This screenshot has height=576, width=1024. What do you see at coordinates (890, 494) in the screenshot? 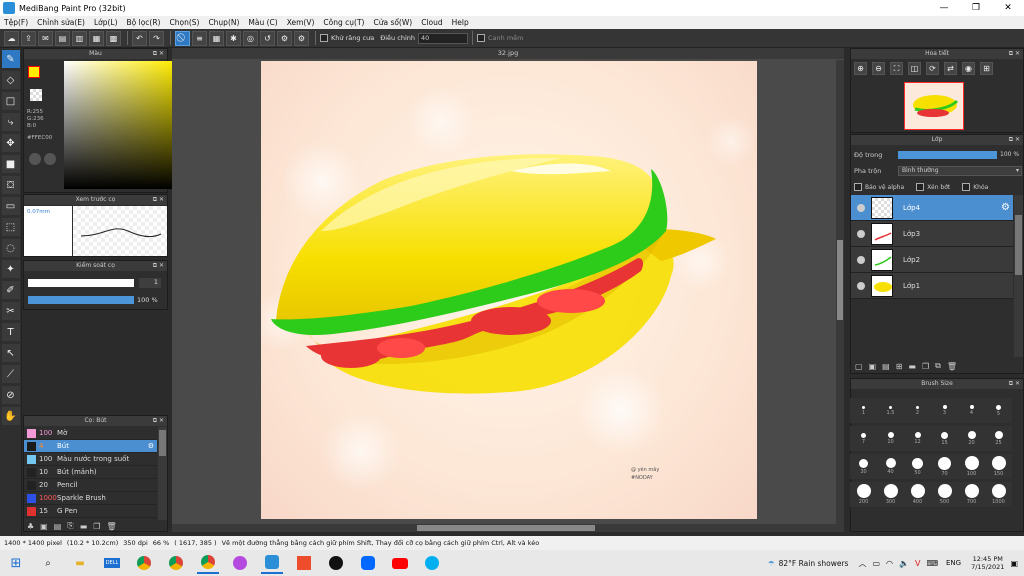
I see `brush-size-cell: 300` at bounding box center [890, 494].